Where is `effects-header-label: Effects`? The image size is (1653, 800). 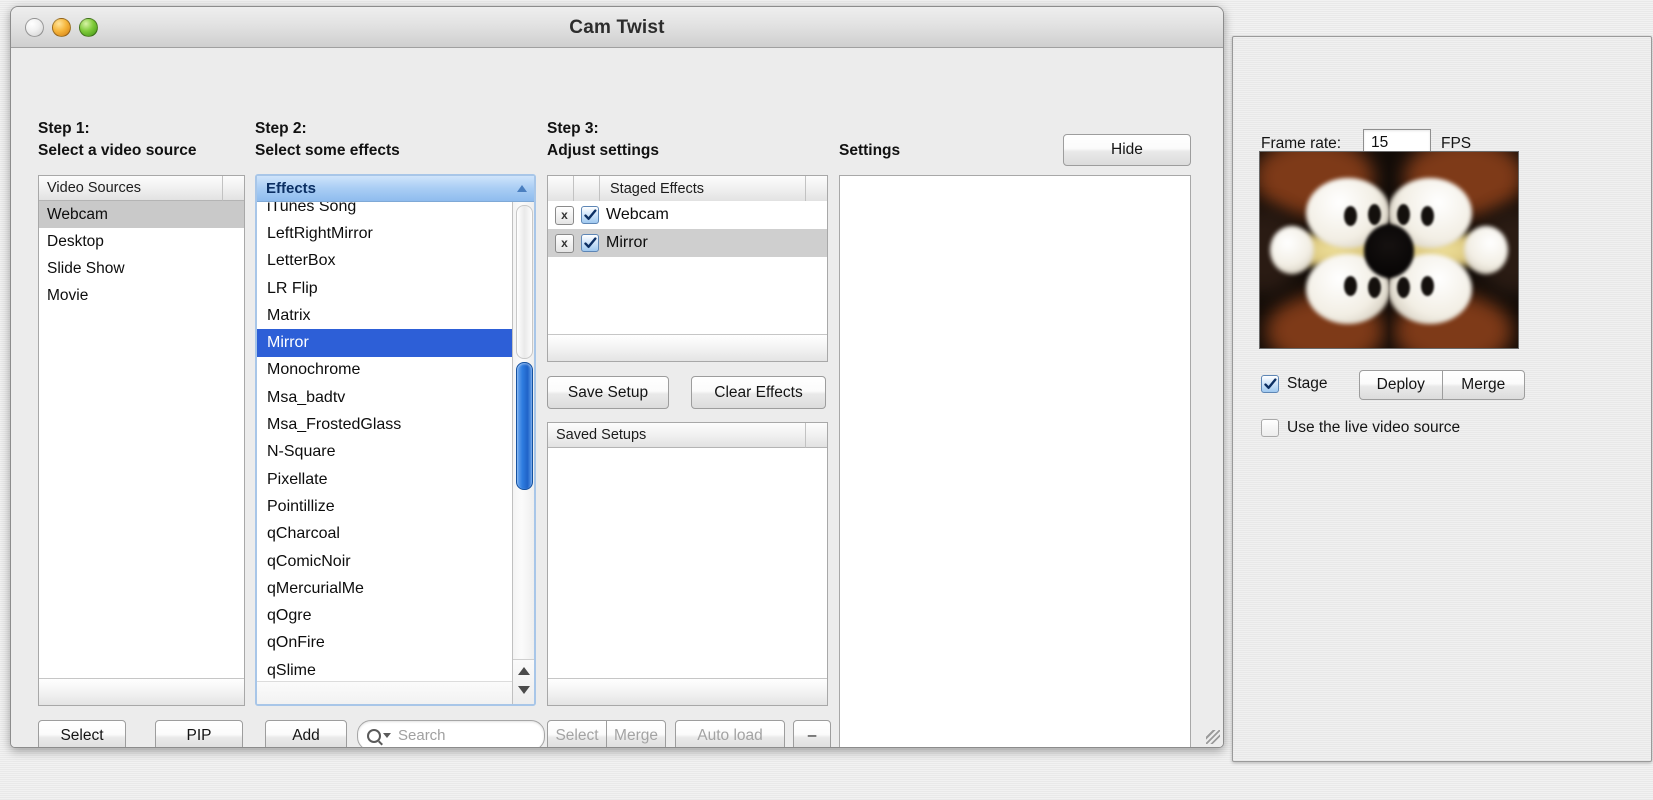 effects-header-label: Effects is located at coordinates (291, 188).